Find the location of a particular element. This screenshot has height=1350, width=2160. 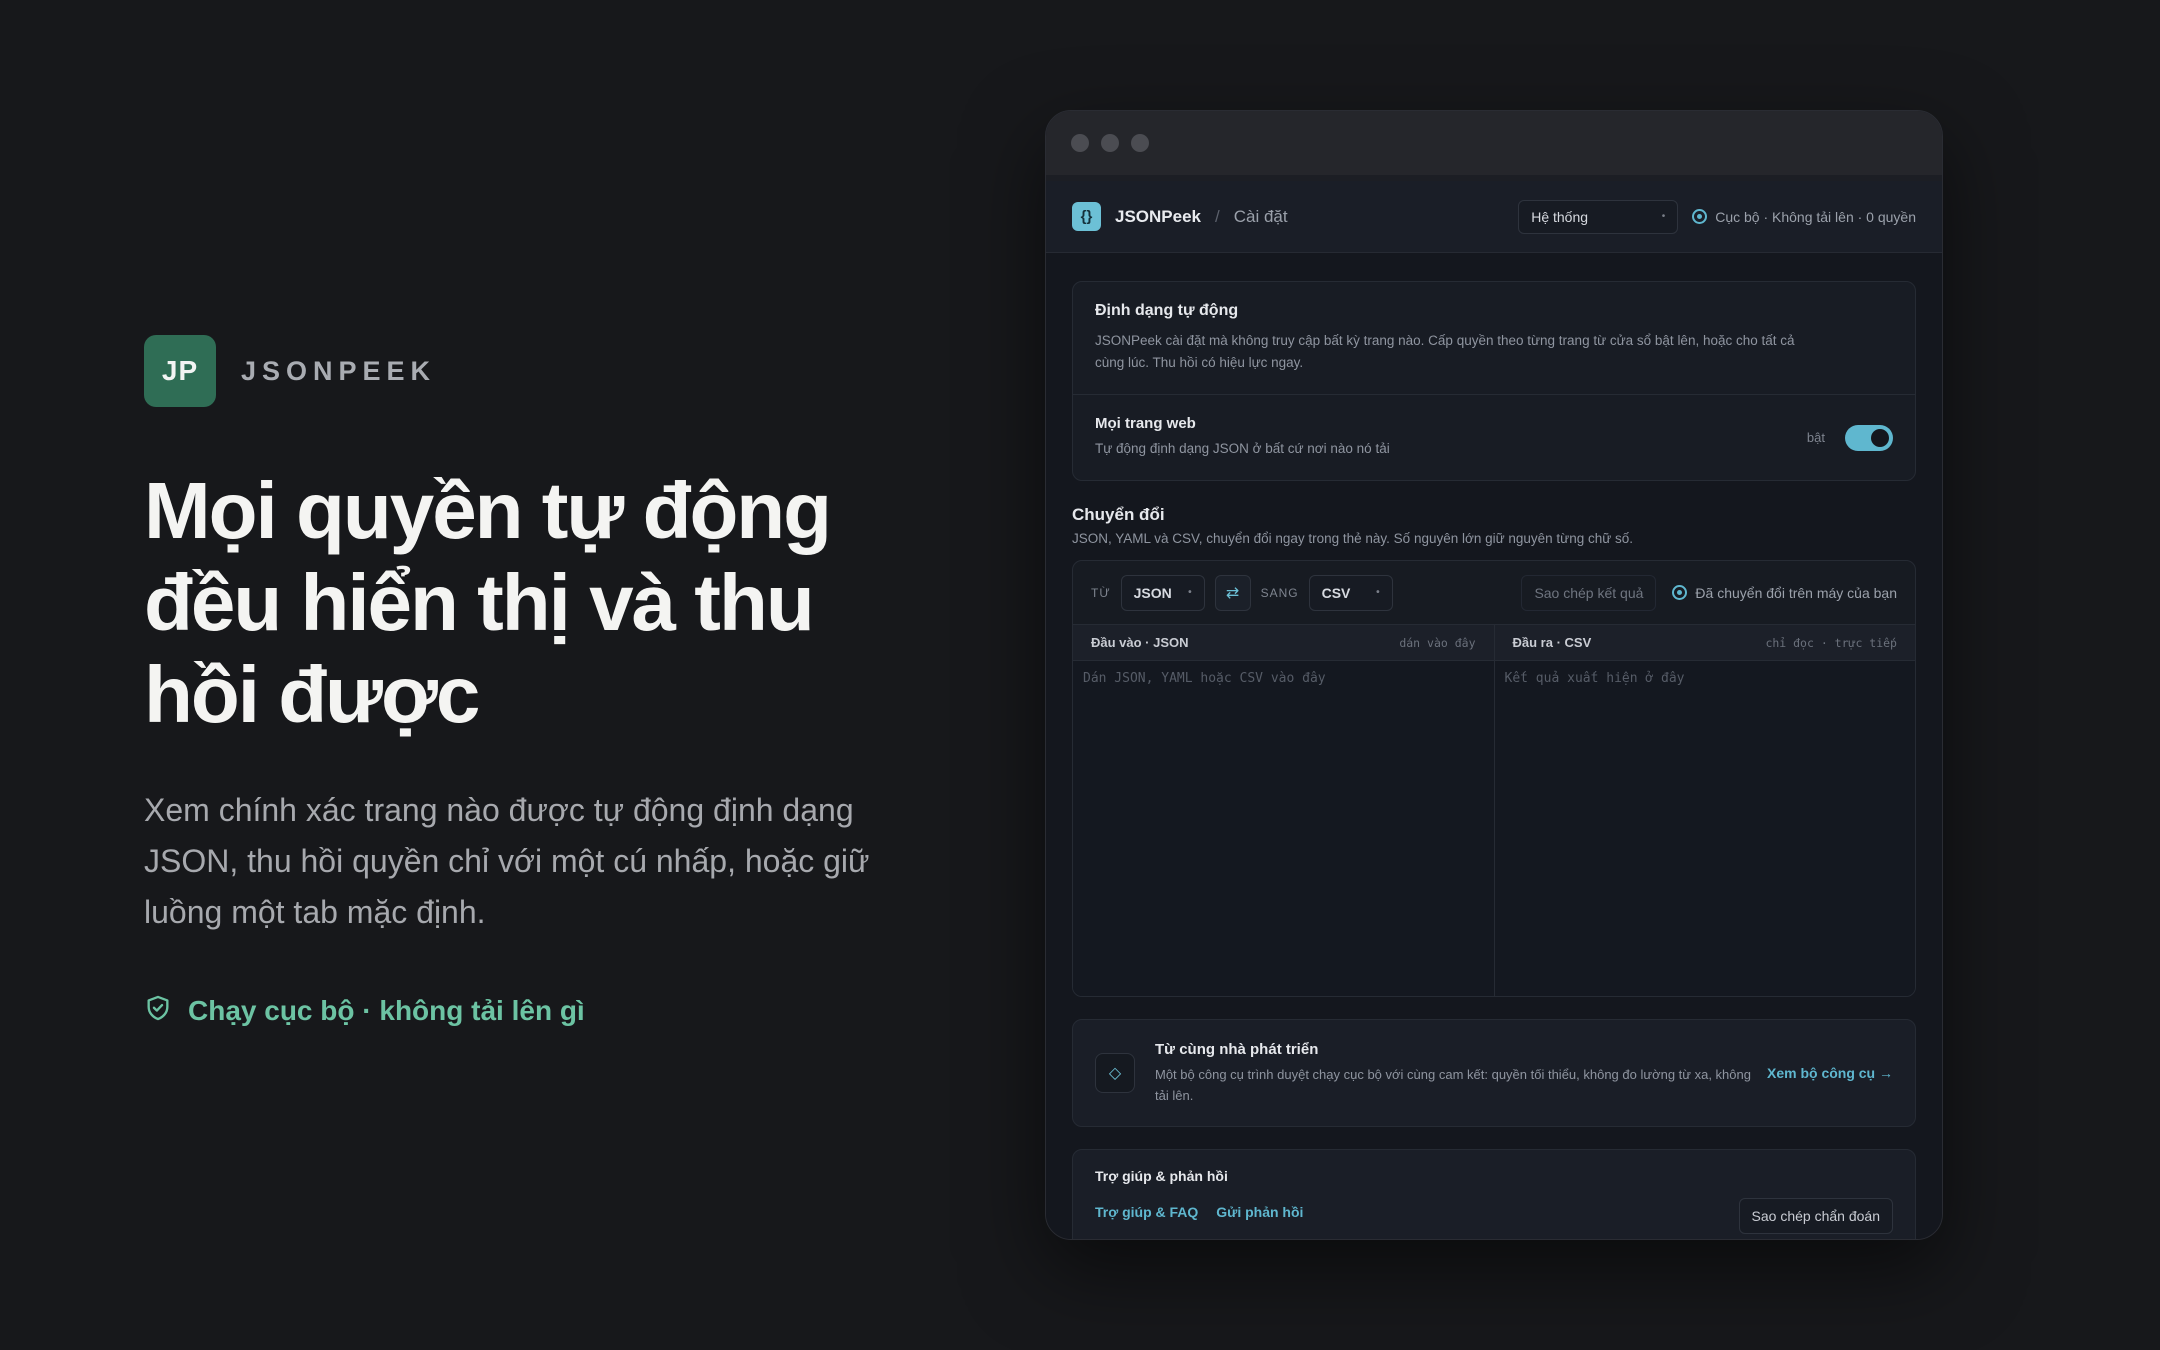

input-pane-header: Đầu vào · JSON dán vào đây is located at coordinates (1283, 643).